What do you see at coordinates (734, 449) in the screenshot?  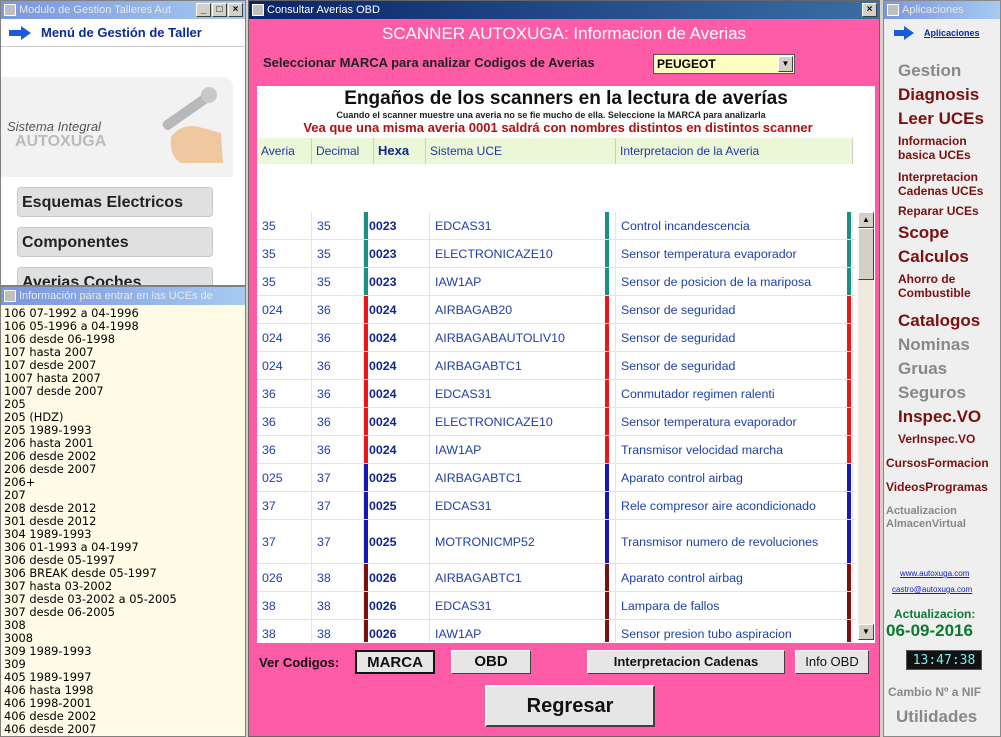 I see `cell-interp: Transmisor velocidad marcha` at bounding box center [734, 449].